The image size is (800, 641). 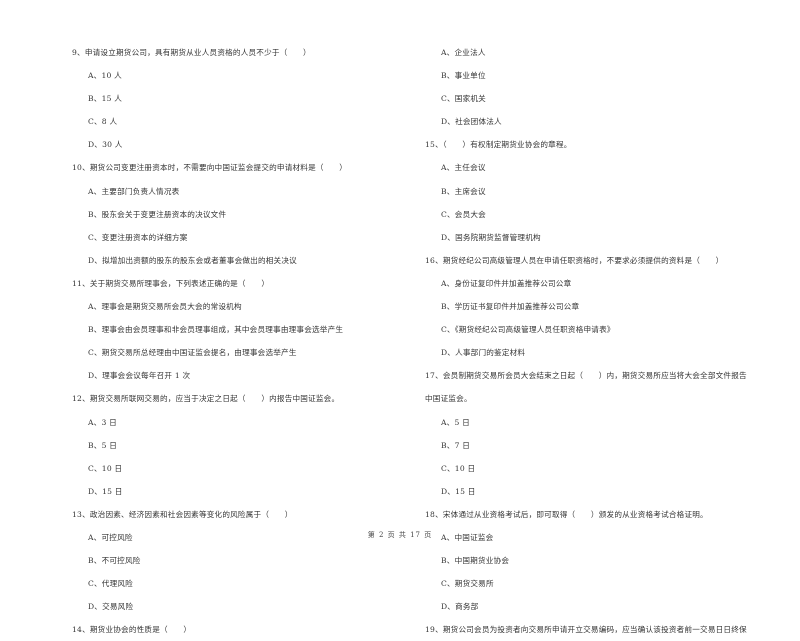 I want to click on answer-option: A、5 日, so click(x=455, y=422).